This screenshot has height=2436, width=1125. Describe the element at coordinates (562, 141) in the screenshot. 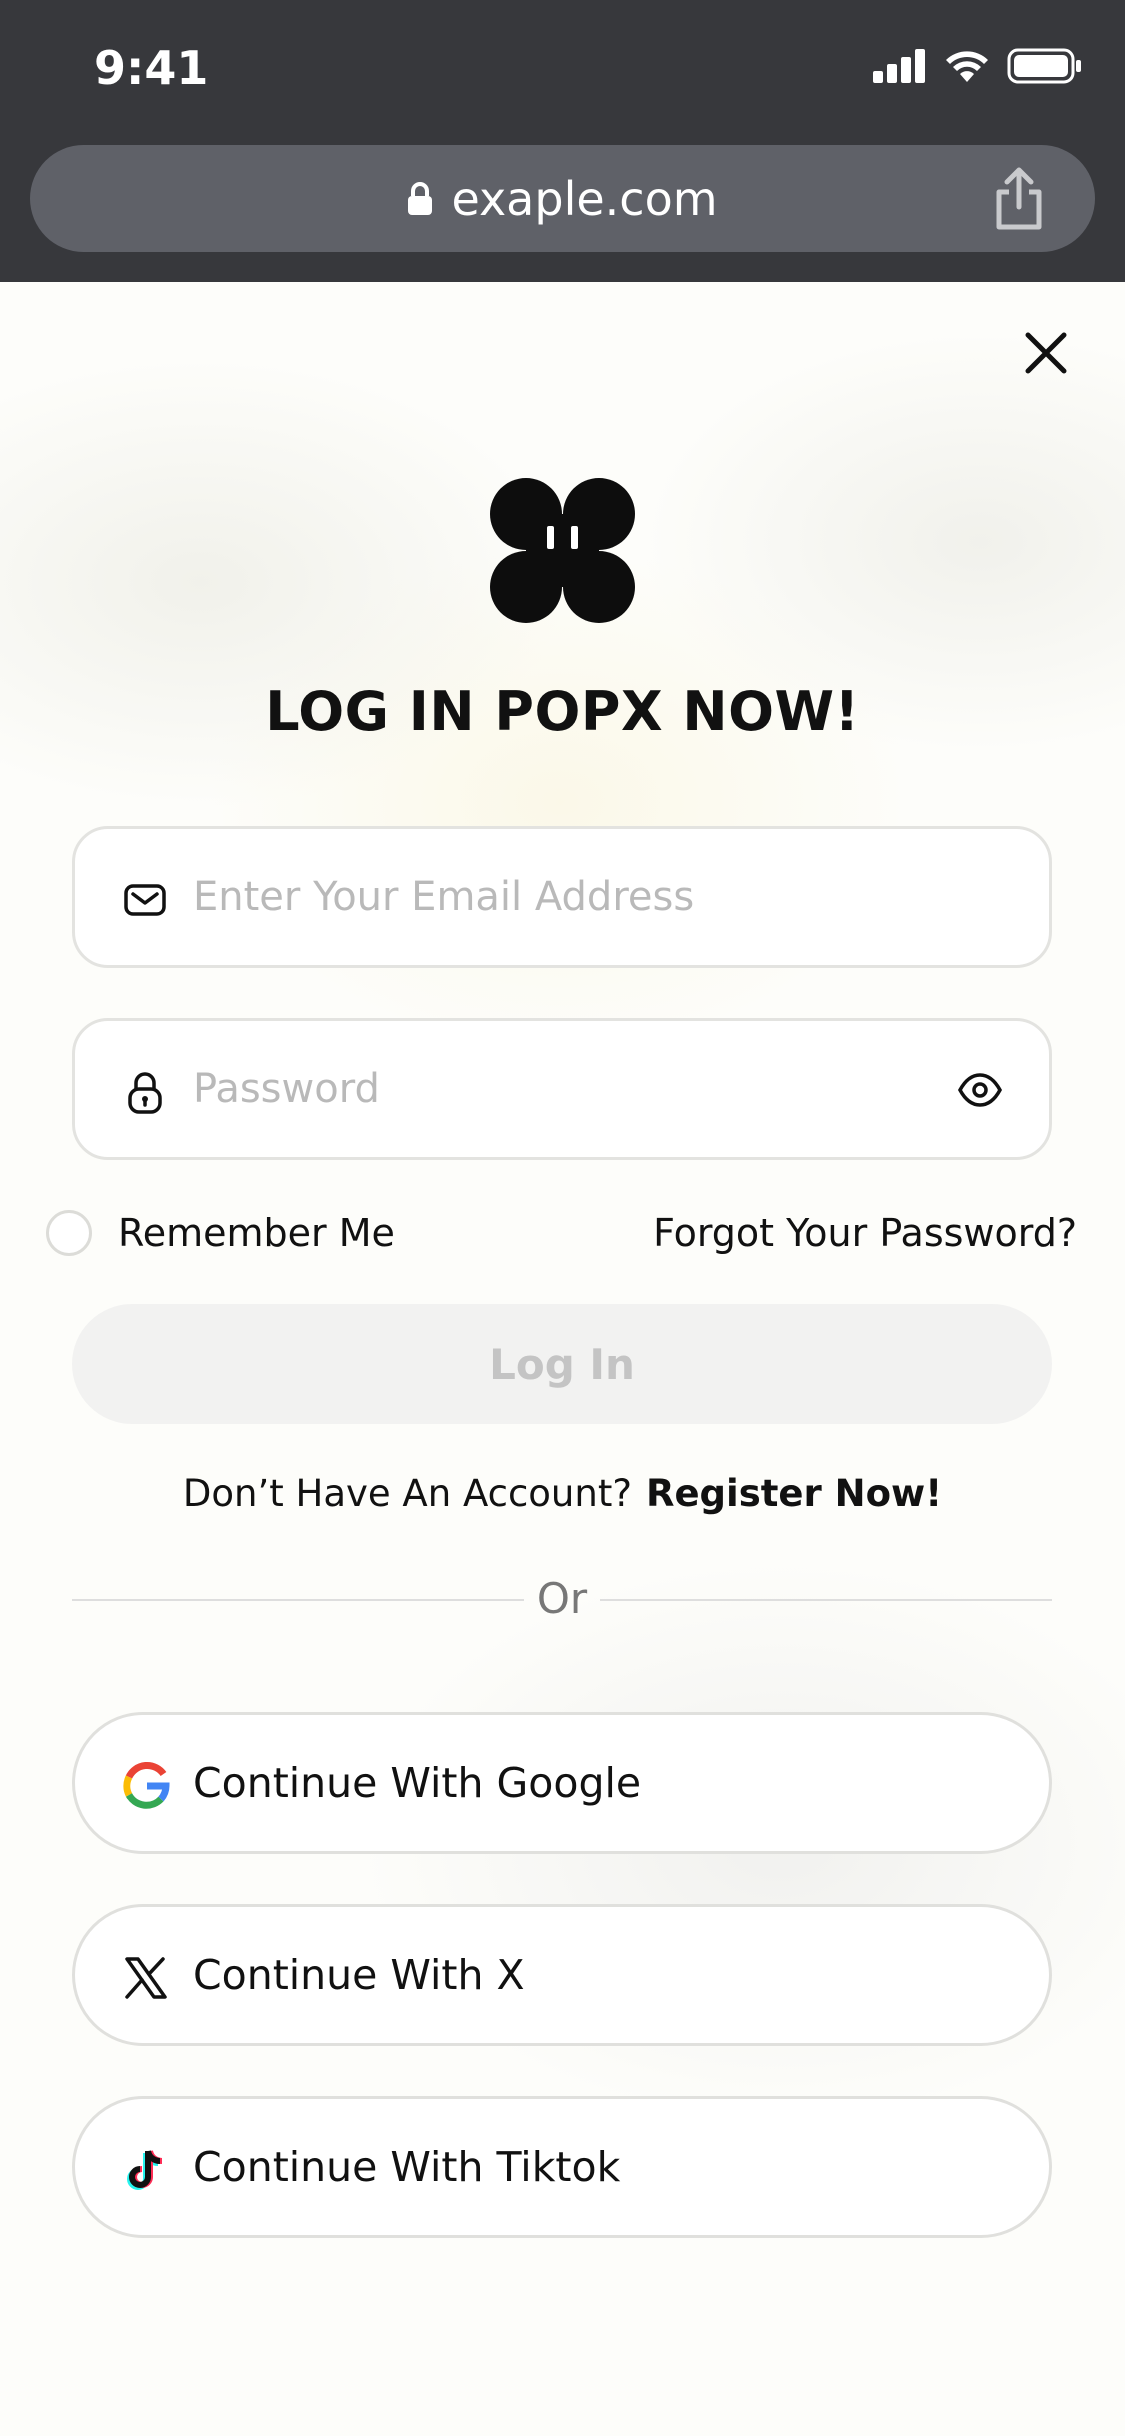

I see `browser-chrome: 9:41 exaple.com` at that location.